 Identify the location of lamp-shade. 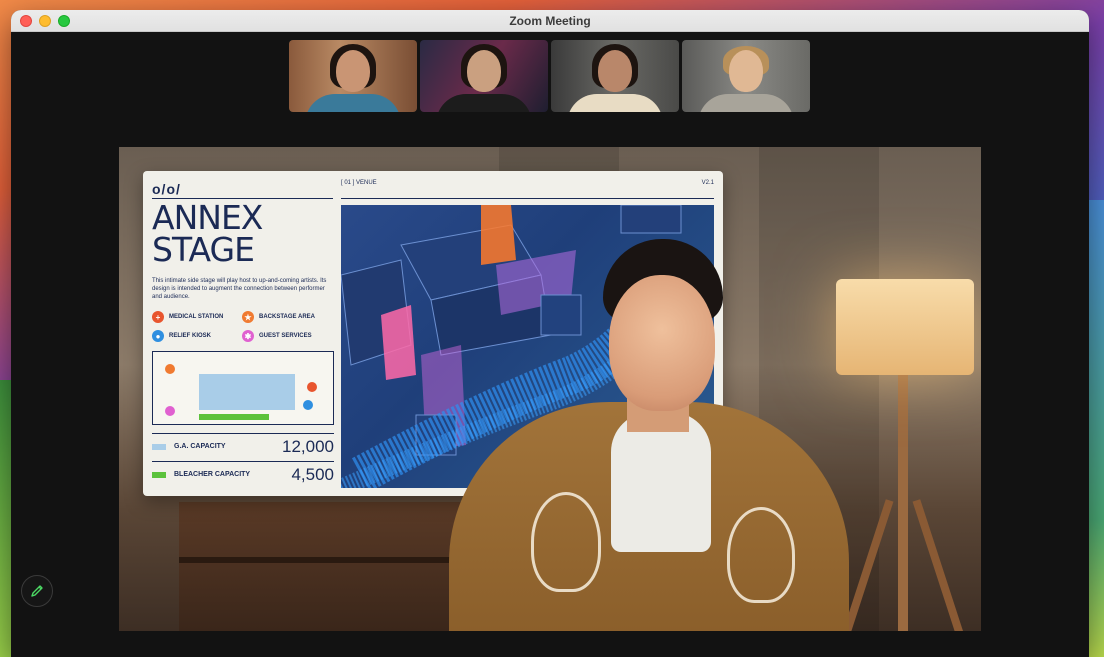
(905, 327).